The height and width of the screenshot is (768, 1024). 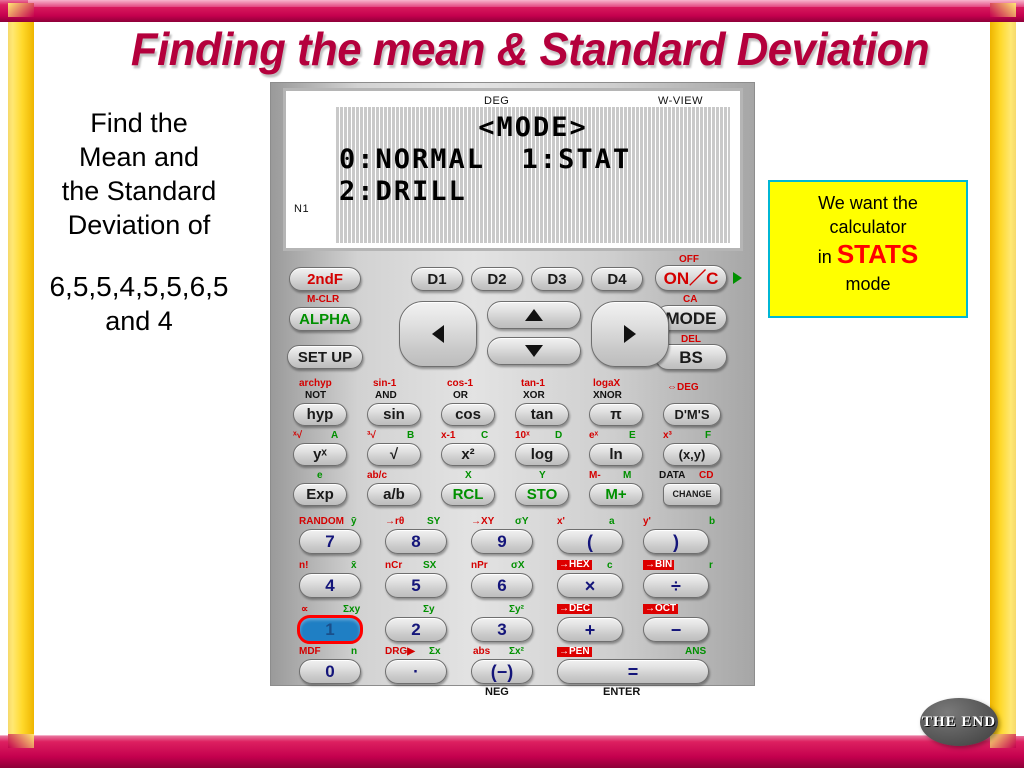 I want to click on key-memory-plus: M+, so click(x=616, y=494).